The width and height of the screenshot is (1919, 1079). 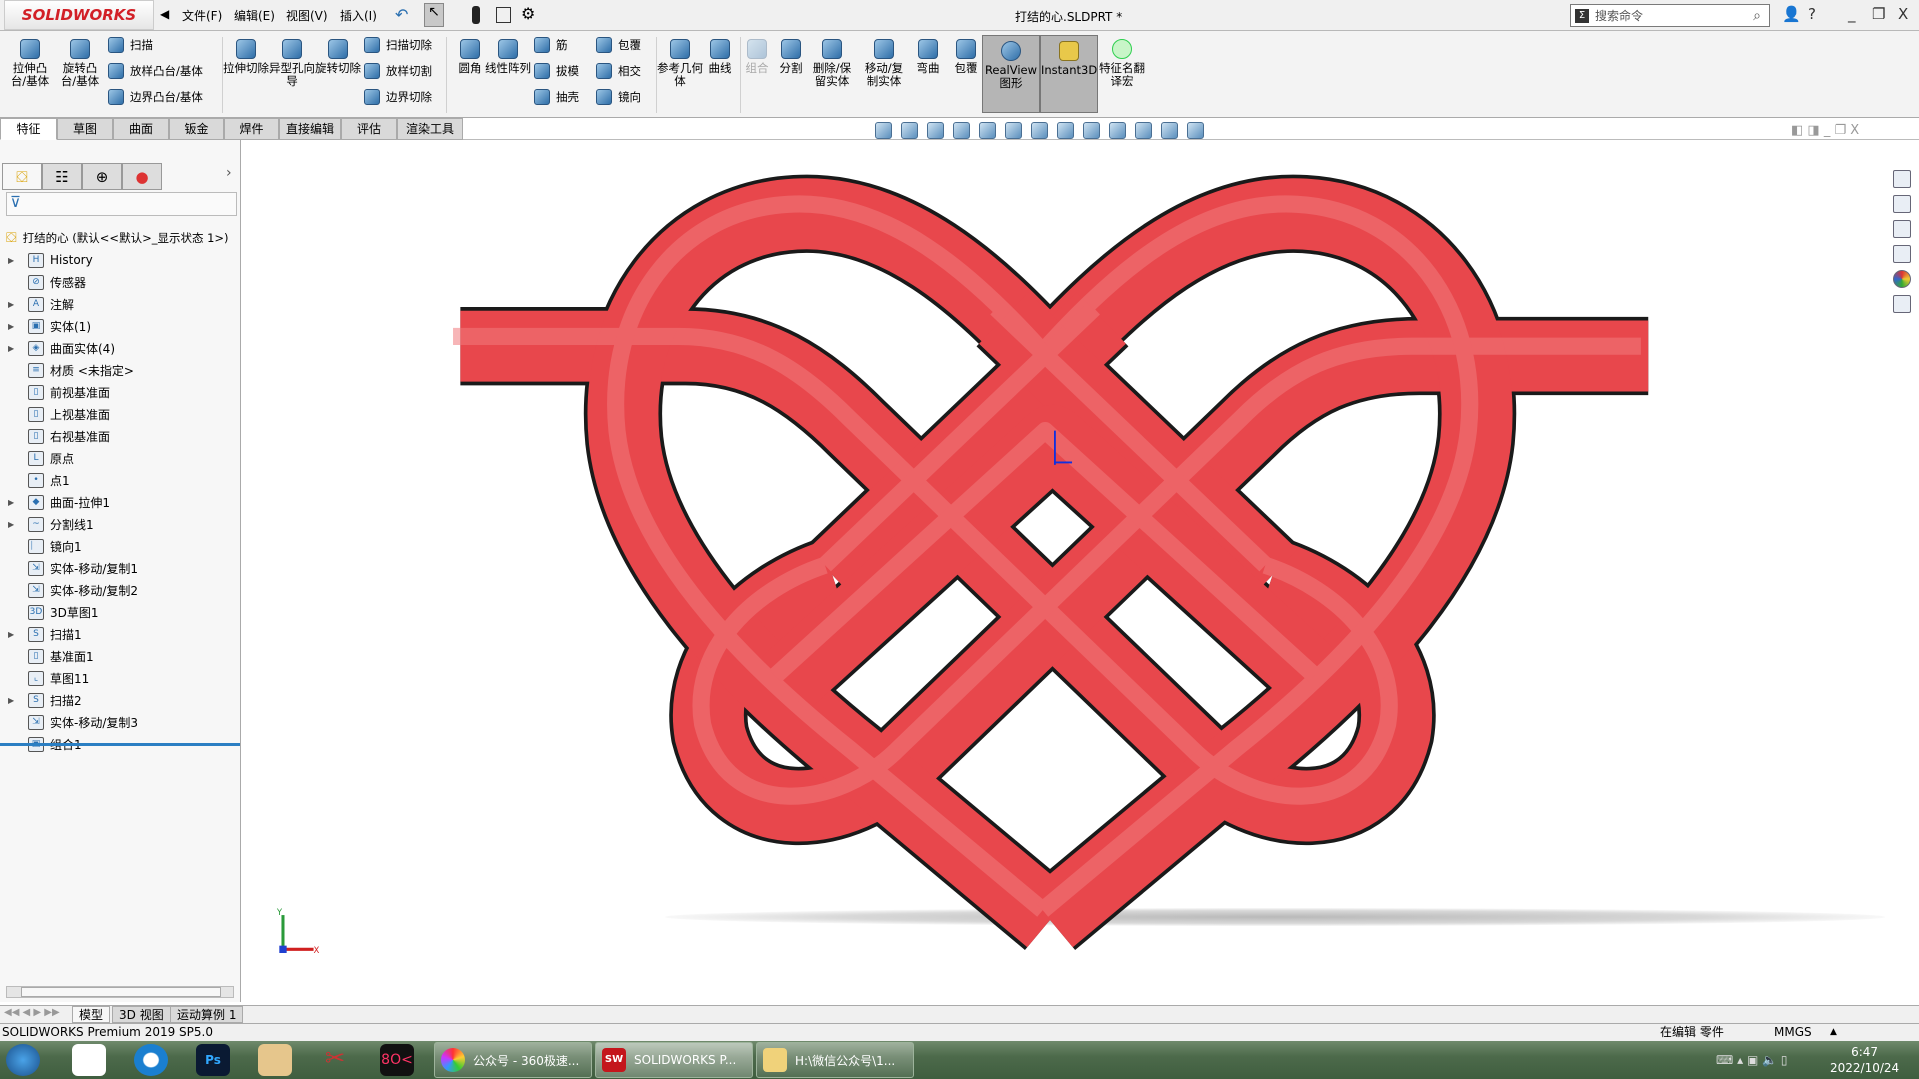 What do you see at coordinates (120, 238) in the screenshot?
I see `tree-root: ⛋ 打结的心 (默认<<默认>_显示状态 1>)` at bounding box center [120, 238].